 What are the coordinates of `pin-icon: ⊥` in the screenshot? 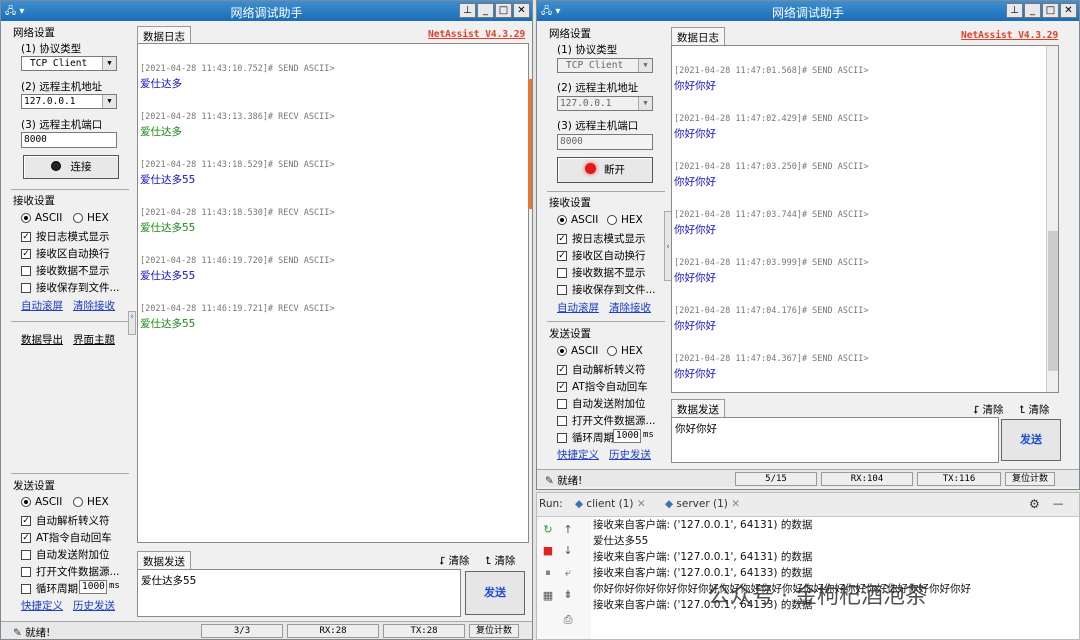 It's located at (1014, 10).